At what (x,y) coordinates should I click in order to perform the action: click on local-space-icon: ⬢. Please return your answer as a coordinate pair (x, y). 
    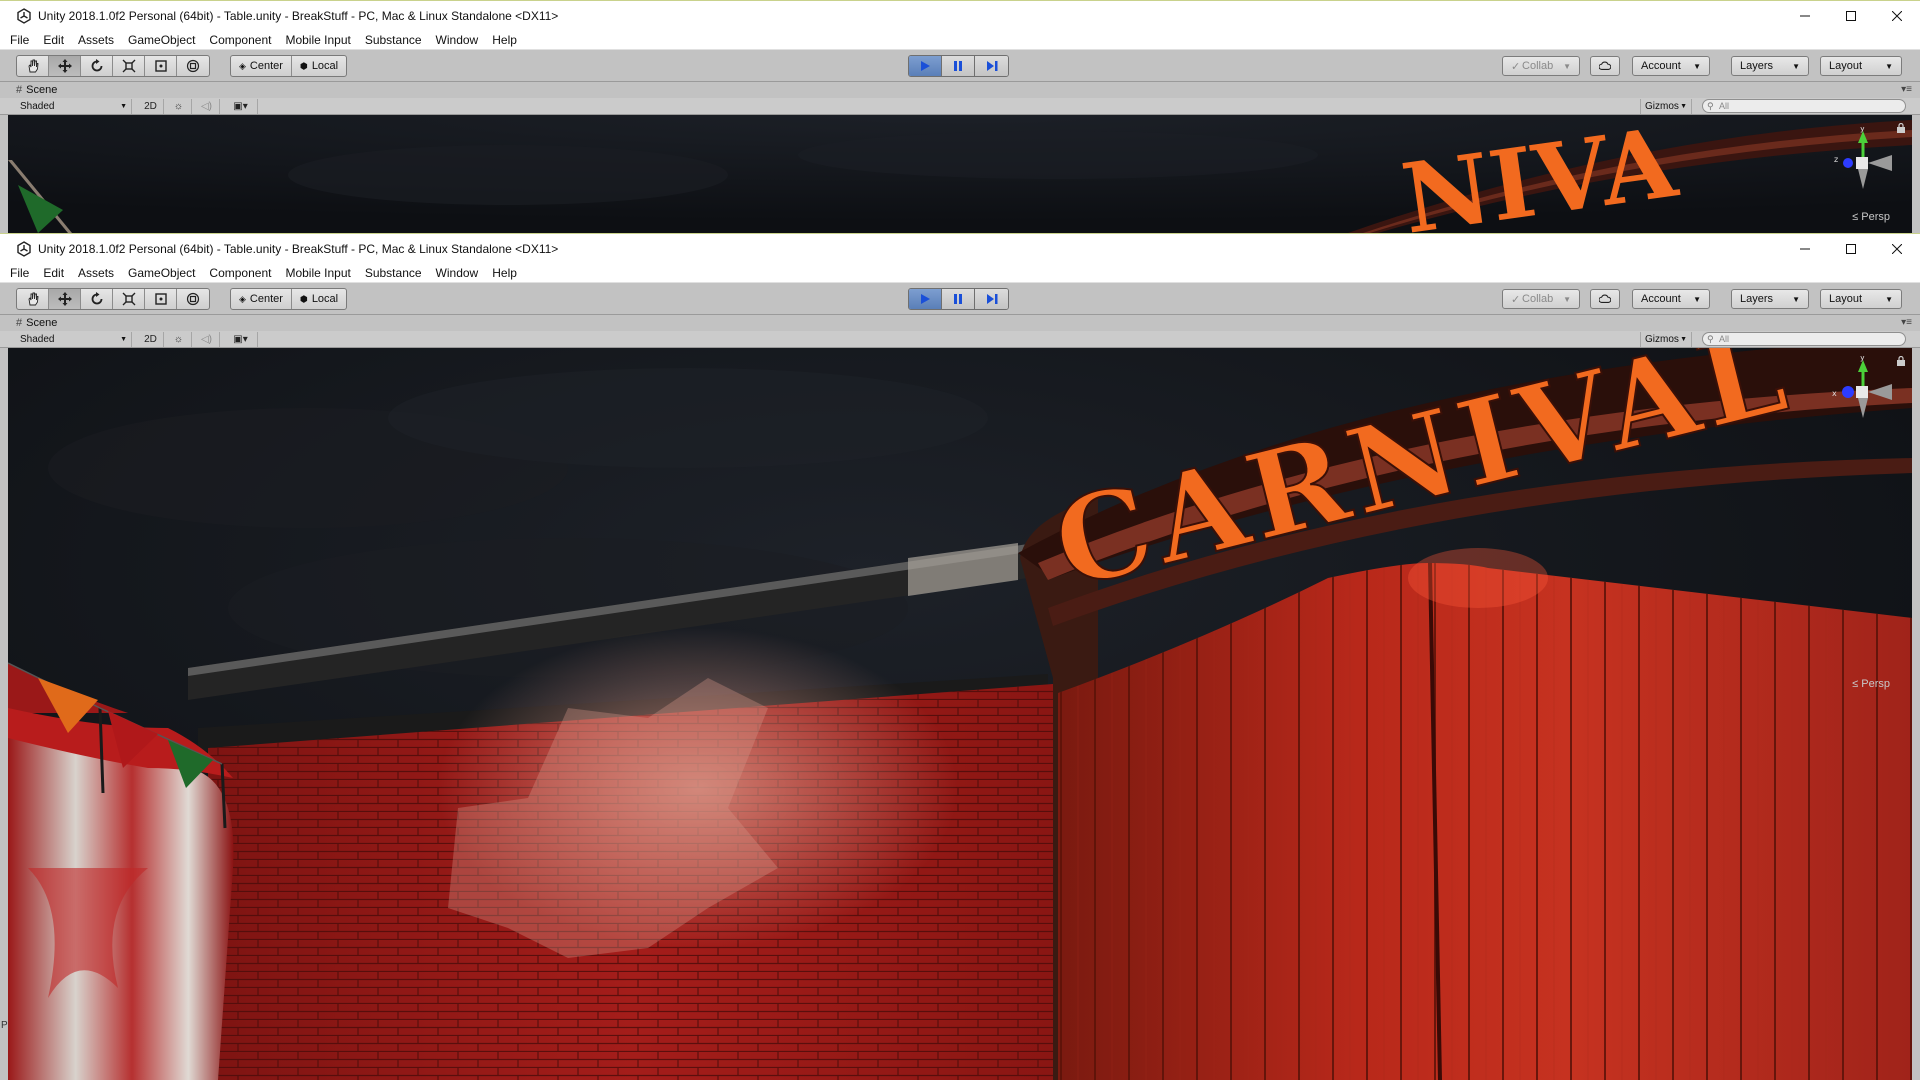
    Looking at the image, I should click on (303, 65).